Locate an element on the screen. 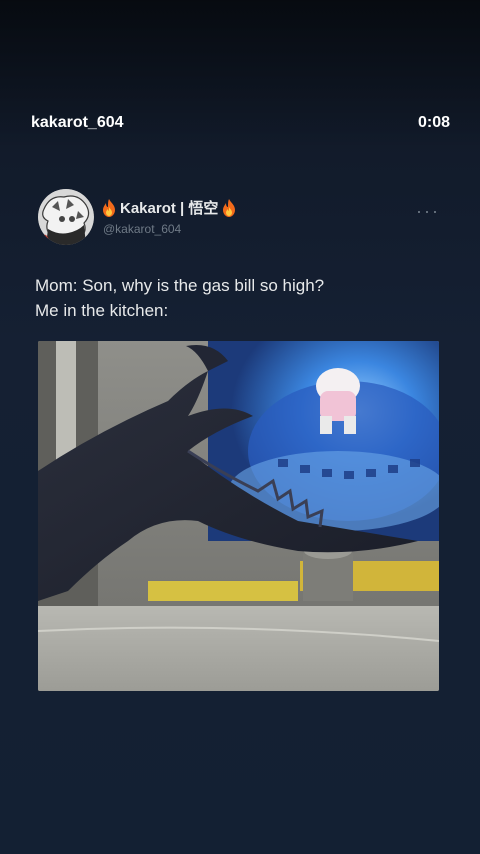  user-handle: @kakarot_604 is located at coordinates (142, 229).